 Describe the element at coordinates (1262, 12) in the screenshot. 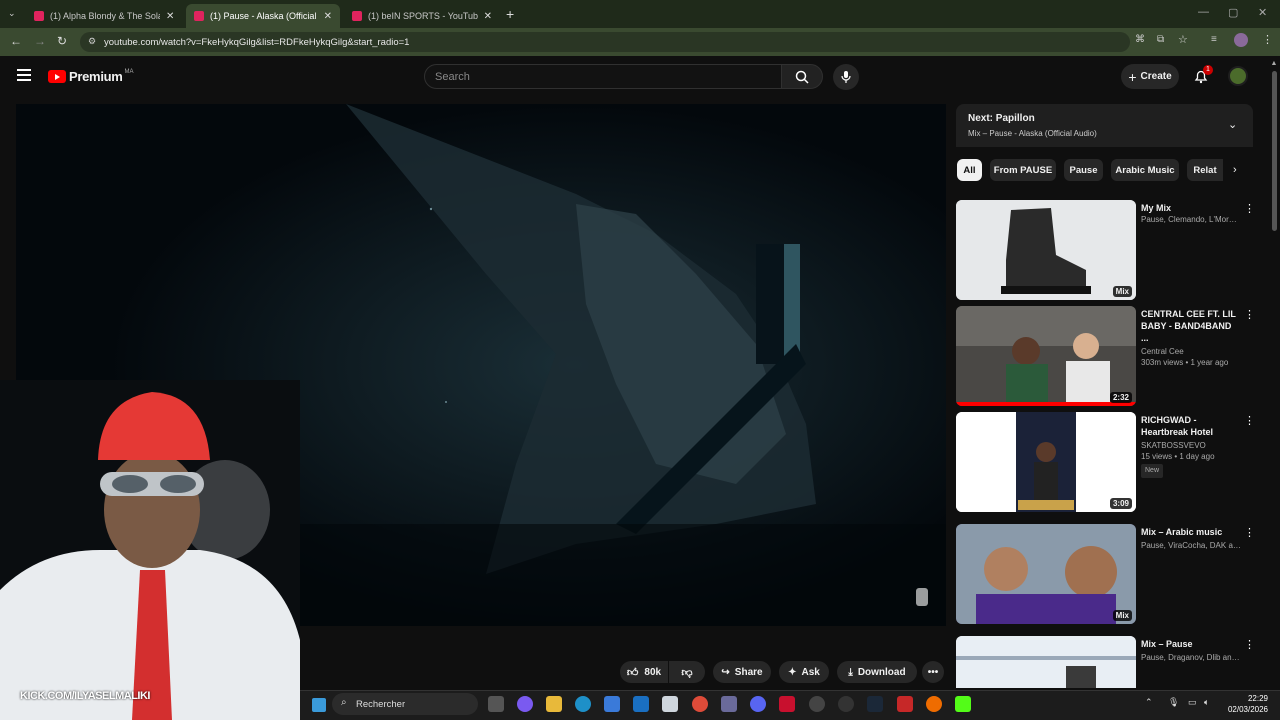

I see `close-window-icon: ✕` at that location.